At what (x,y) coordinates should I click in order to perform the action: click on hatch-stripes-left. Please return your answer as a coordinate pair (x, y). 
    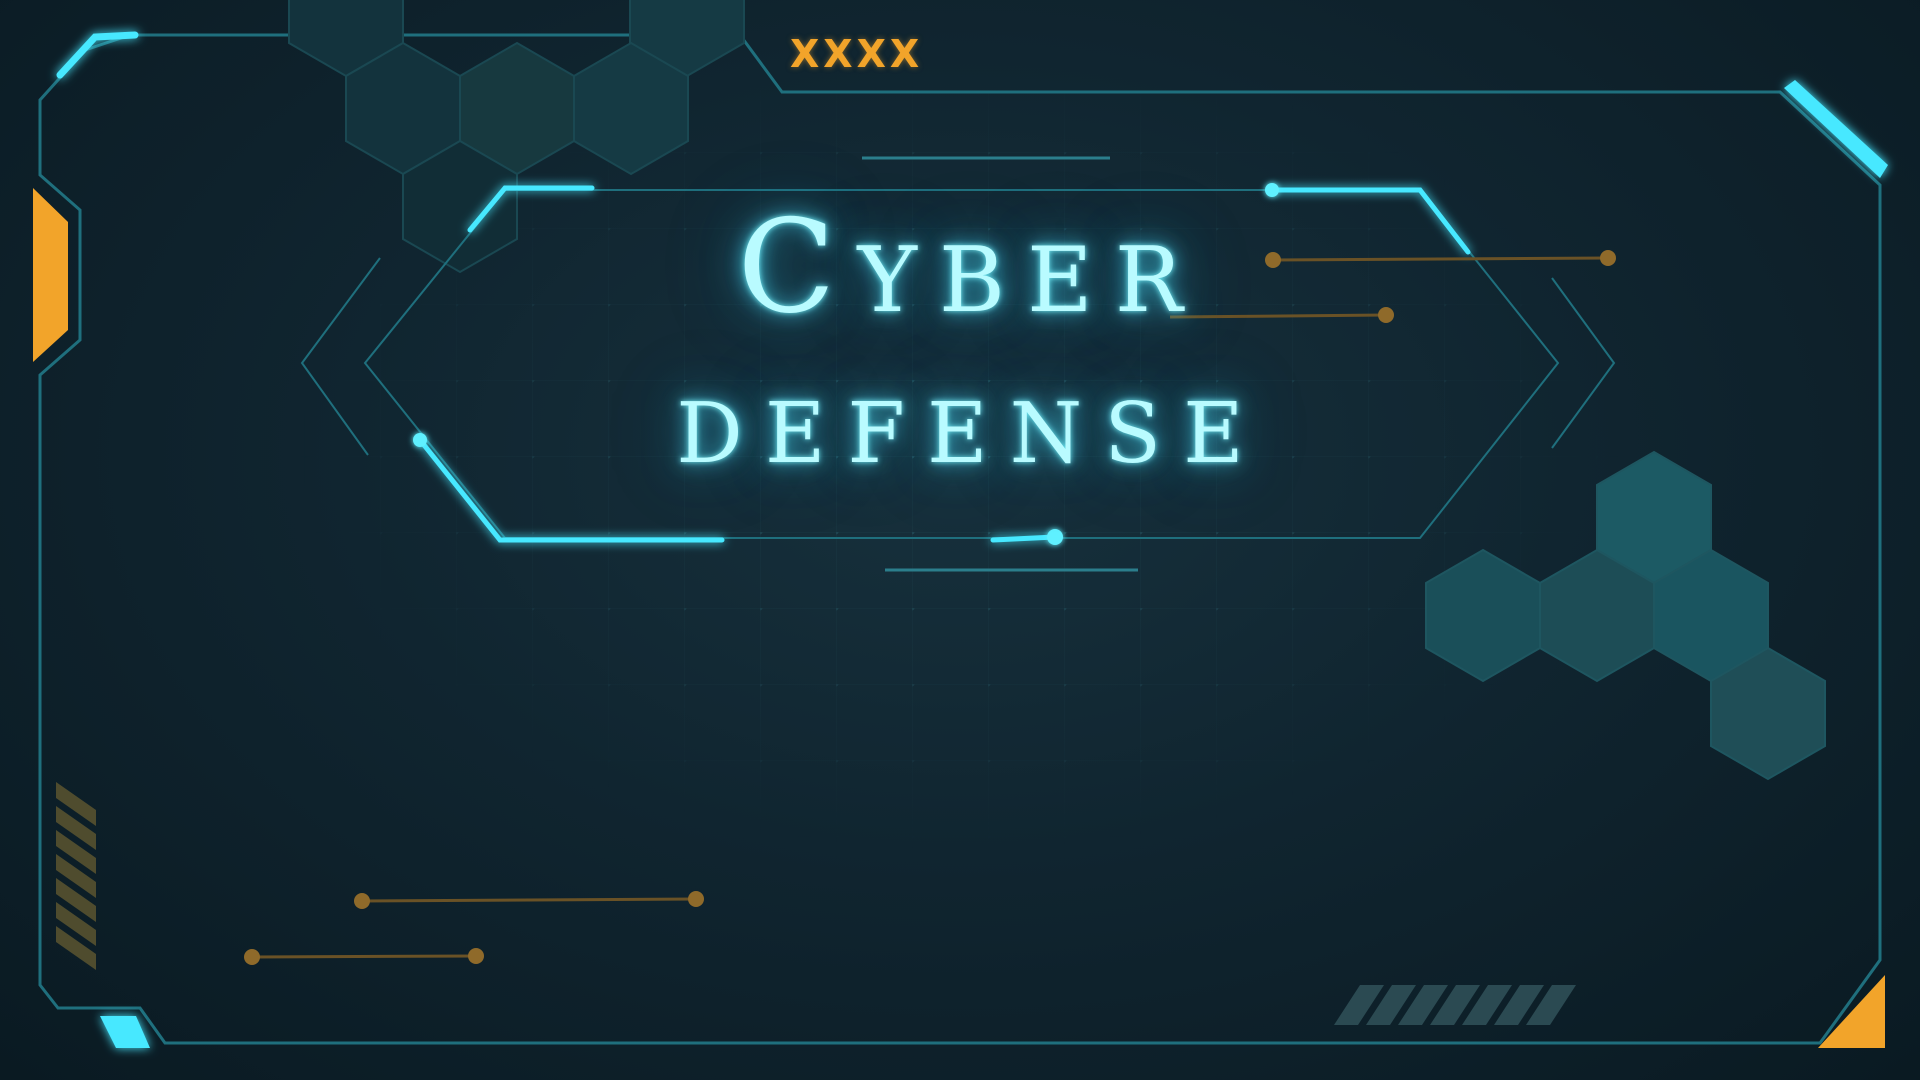
    Looking at the image, I should click on (76, 876).